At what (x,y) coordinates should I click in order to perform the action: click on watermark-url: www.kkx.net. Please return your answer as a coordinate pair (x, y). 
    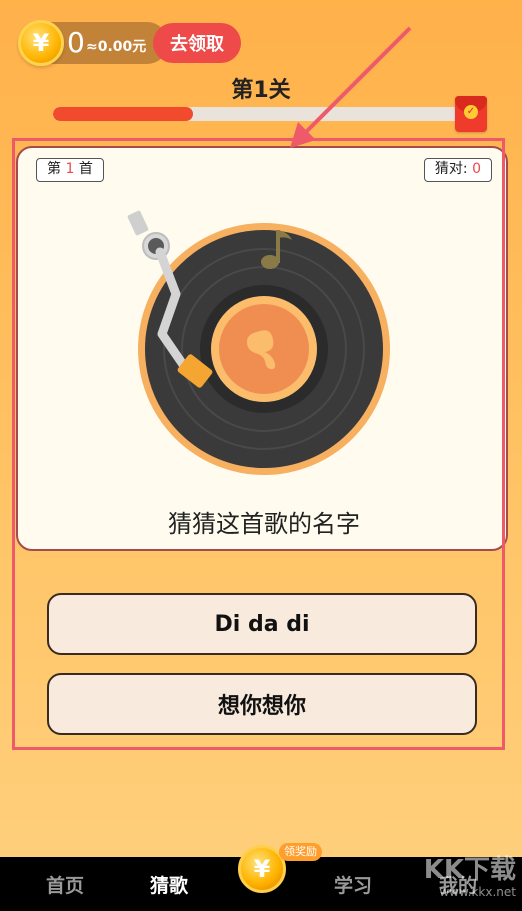
    Looking at the image, I should click on (477, 892).